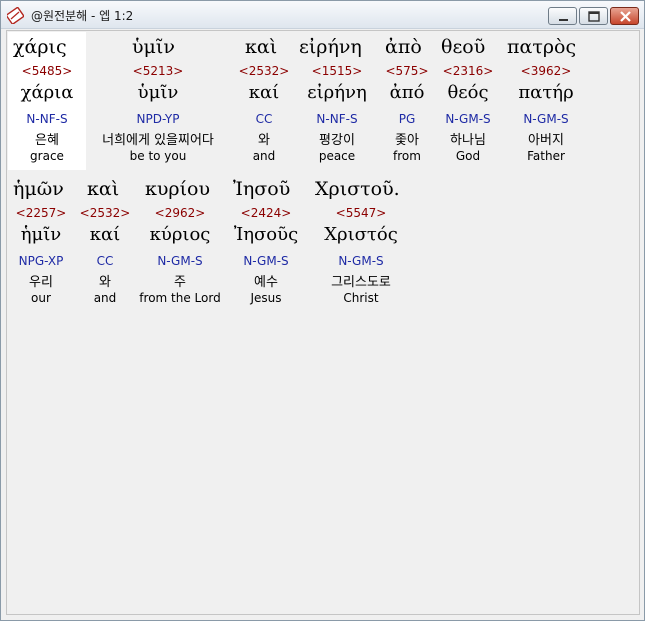 This screenshot has width=645, height=621. I want to click on english-gloss: peace, so click(337, 156).